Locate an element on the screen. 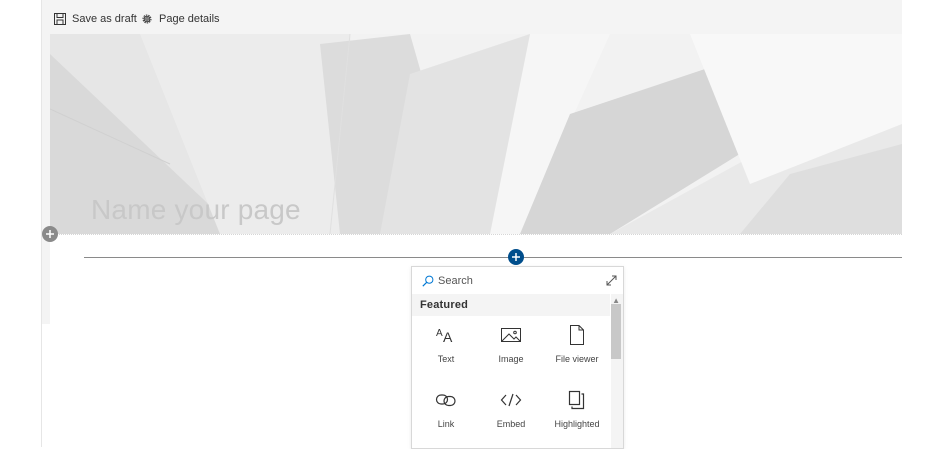 This screenshot has width=925, height=449. webpart-link: Link is located at coordinates (446, 411).